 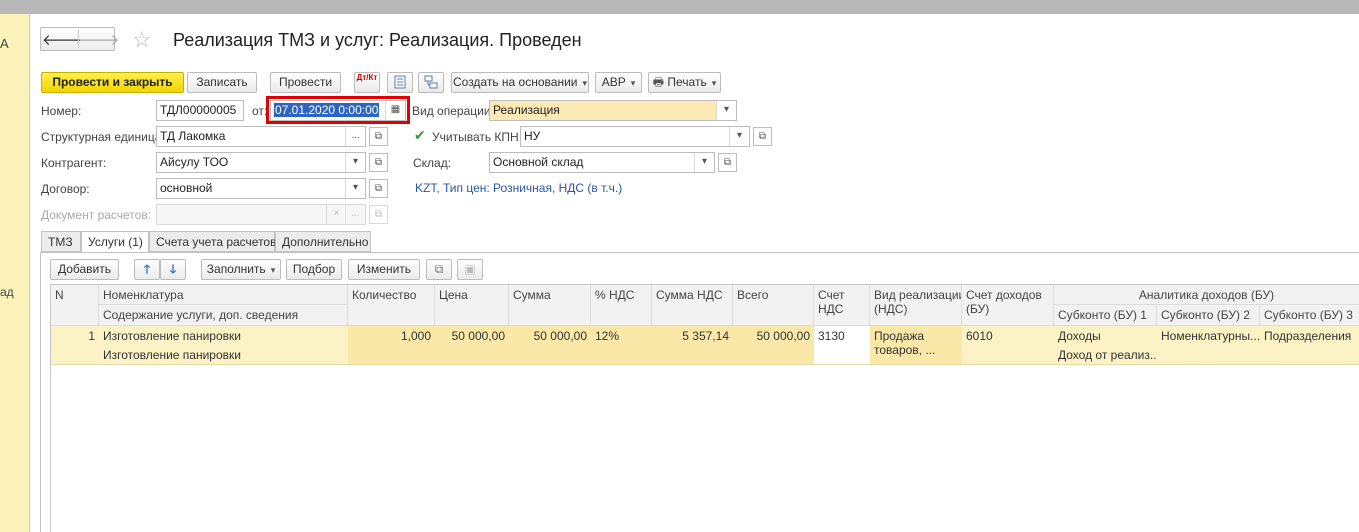 I want to click on col-header-vat-sum: Сумма НДС, so click(x=692, y=305).